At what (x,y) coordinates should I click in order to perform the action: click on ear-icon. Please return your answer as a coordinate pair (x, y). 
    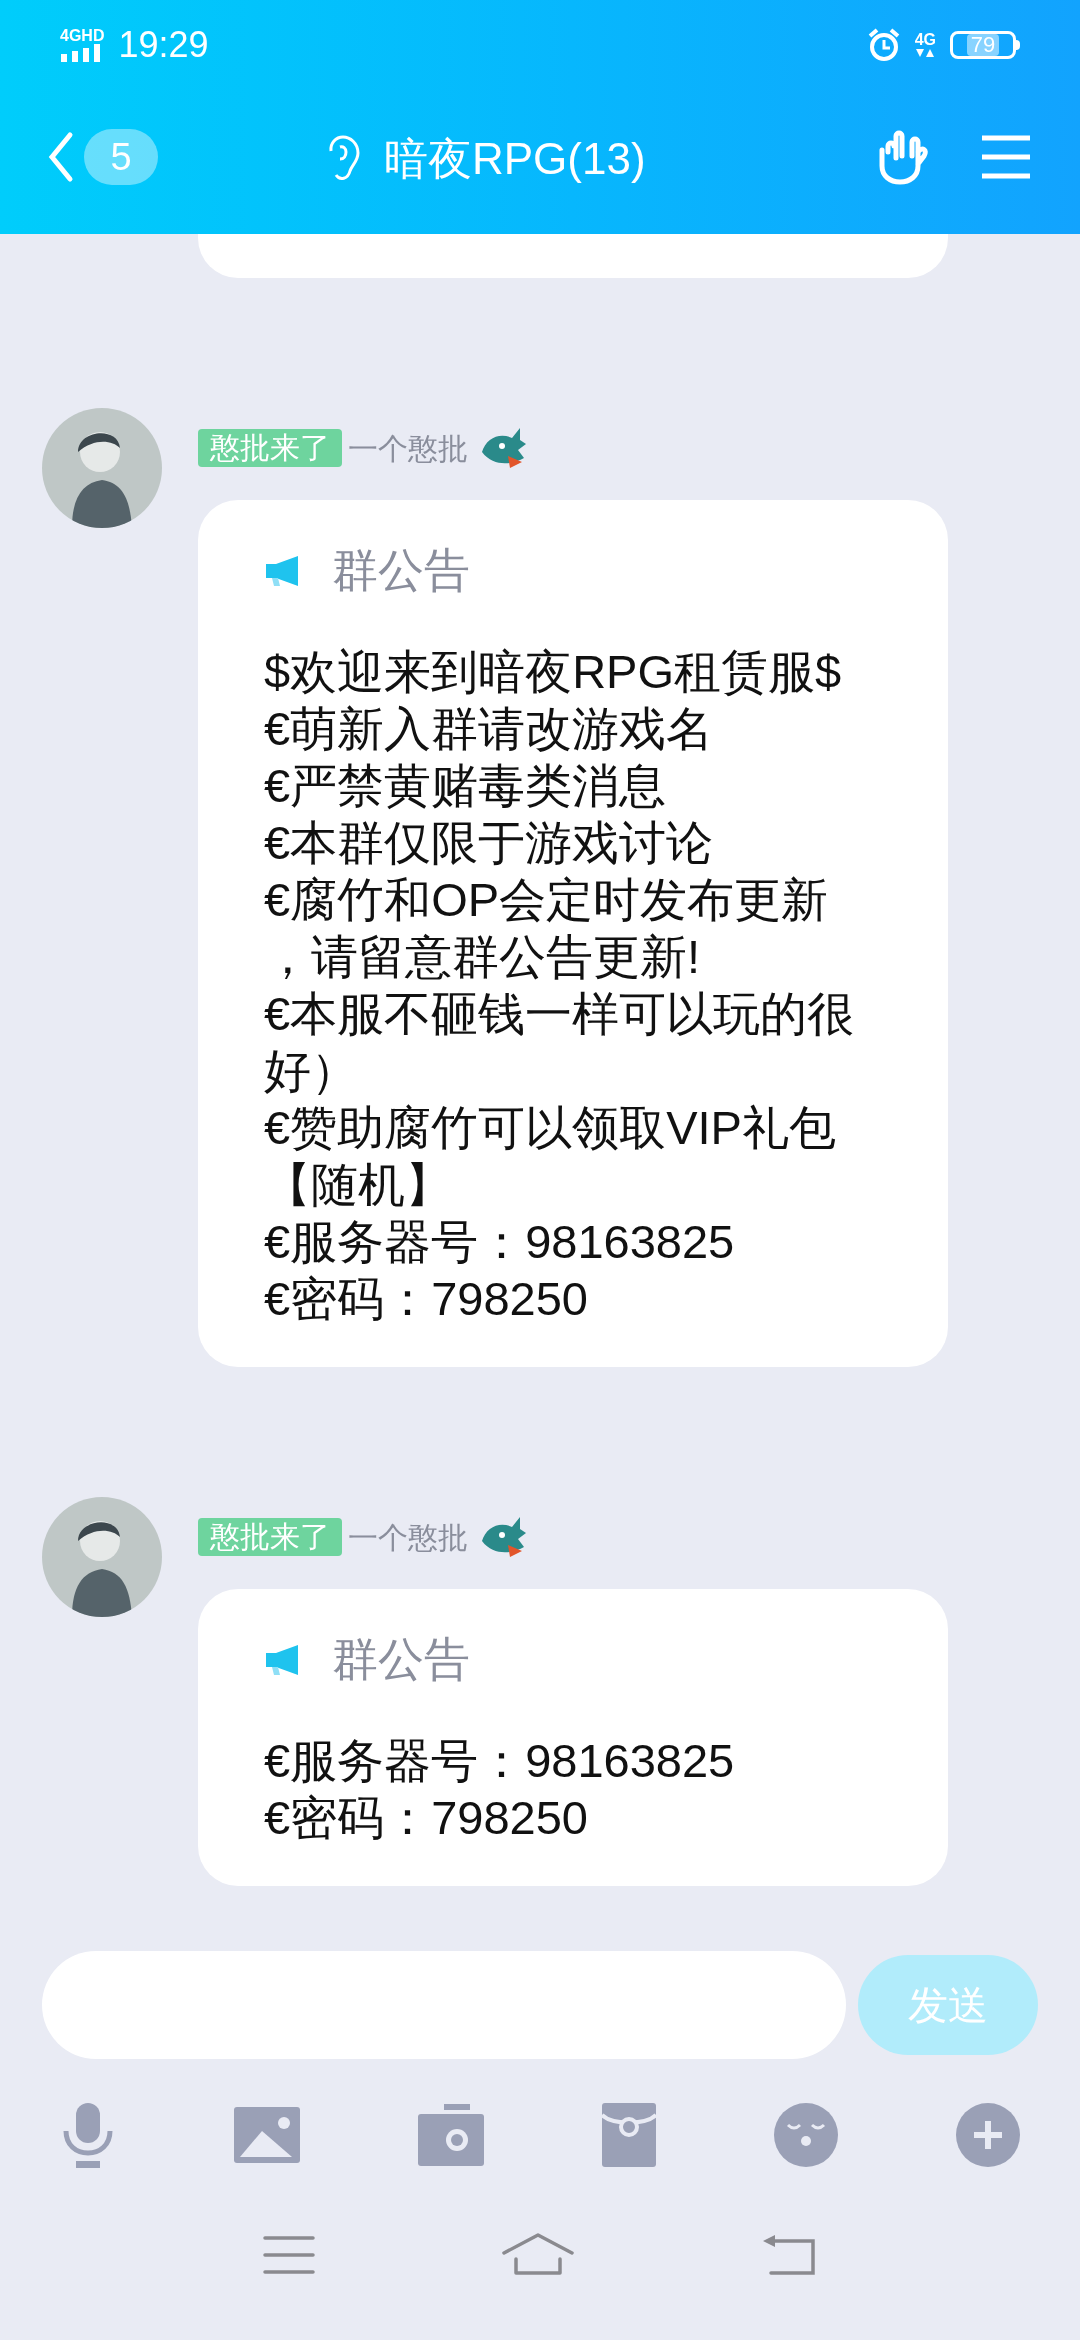
    Looking at the image, I should click on (344, 159).